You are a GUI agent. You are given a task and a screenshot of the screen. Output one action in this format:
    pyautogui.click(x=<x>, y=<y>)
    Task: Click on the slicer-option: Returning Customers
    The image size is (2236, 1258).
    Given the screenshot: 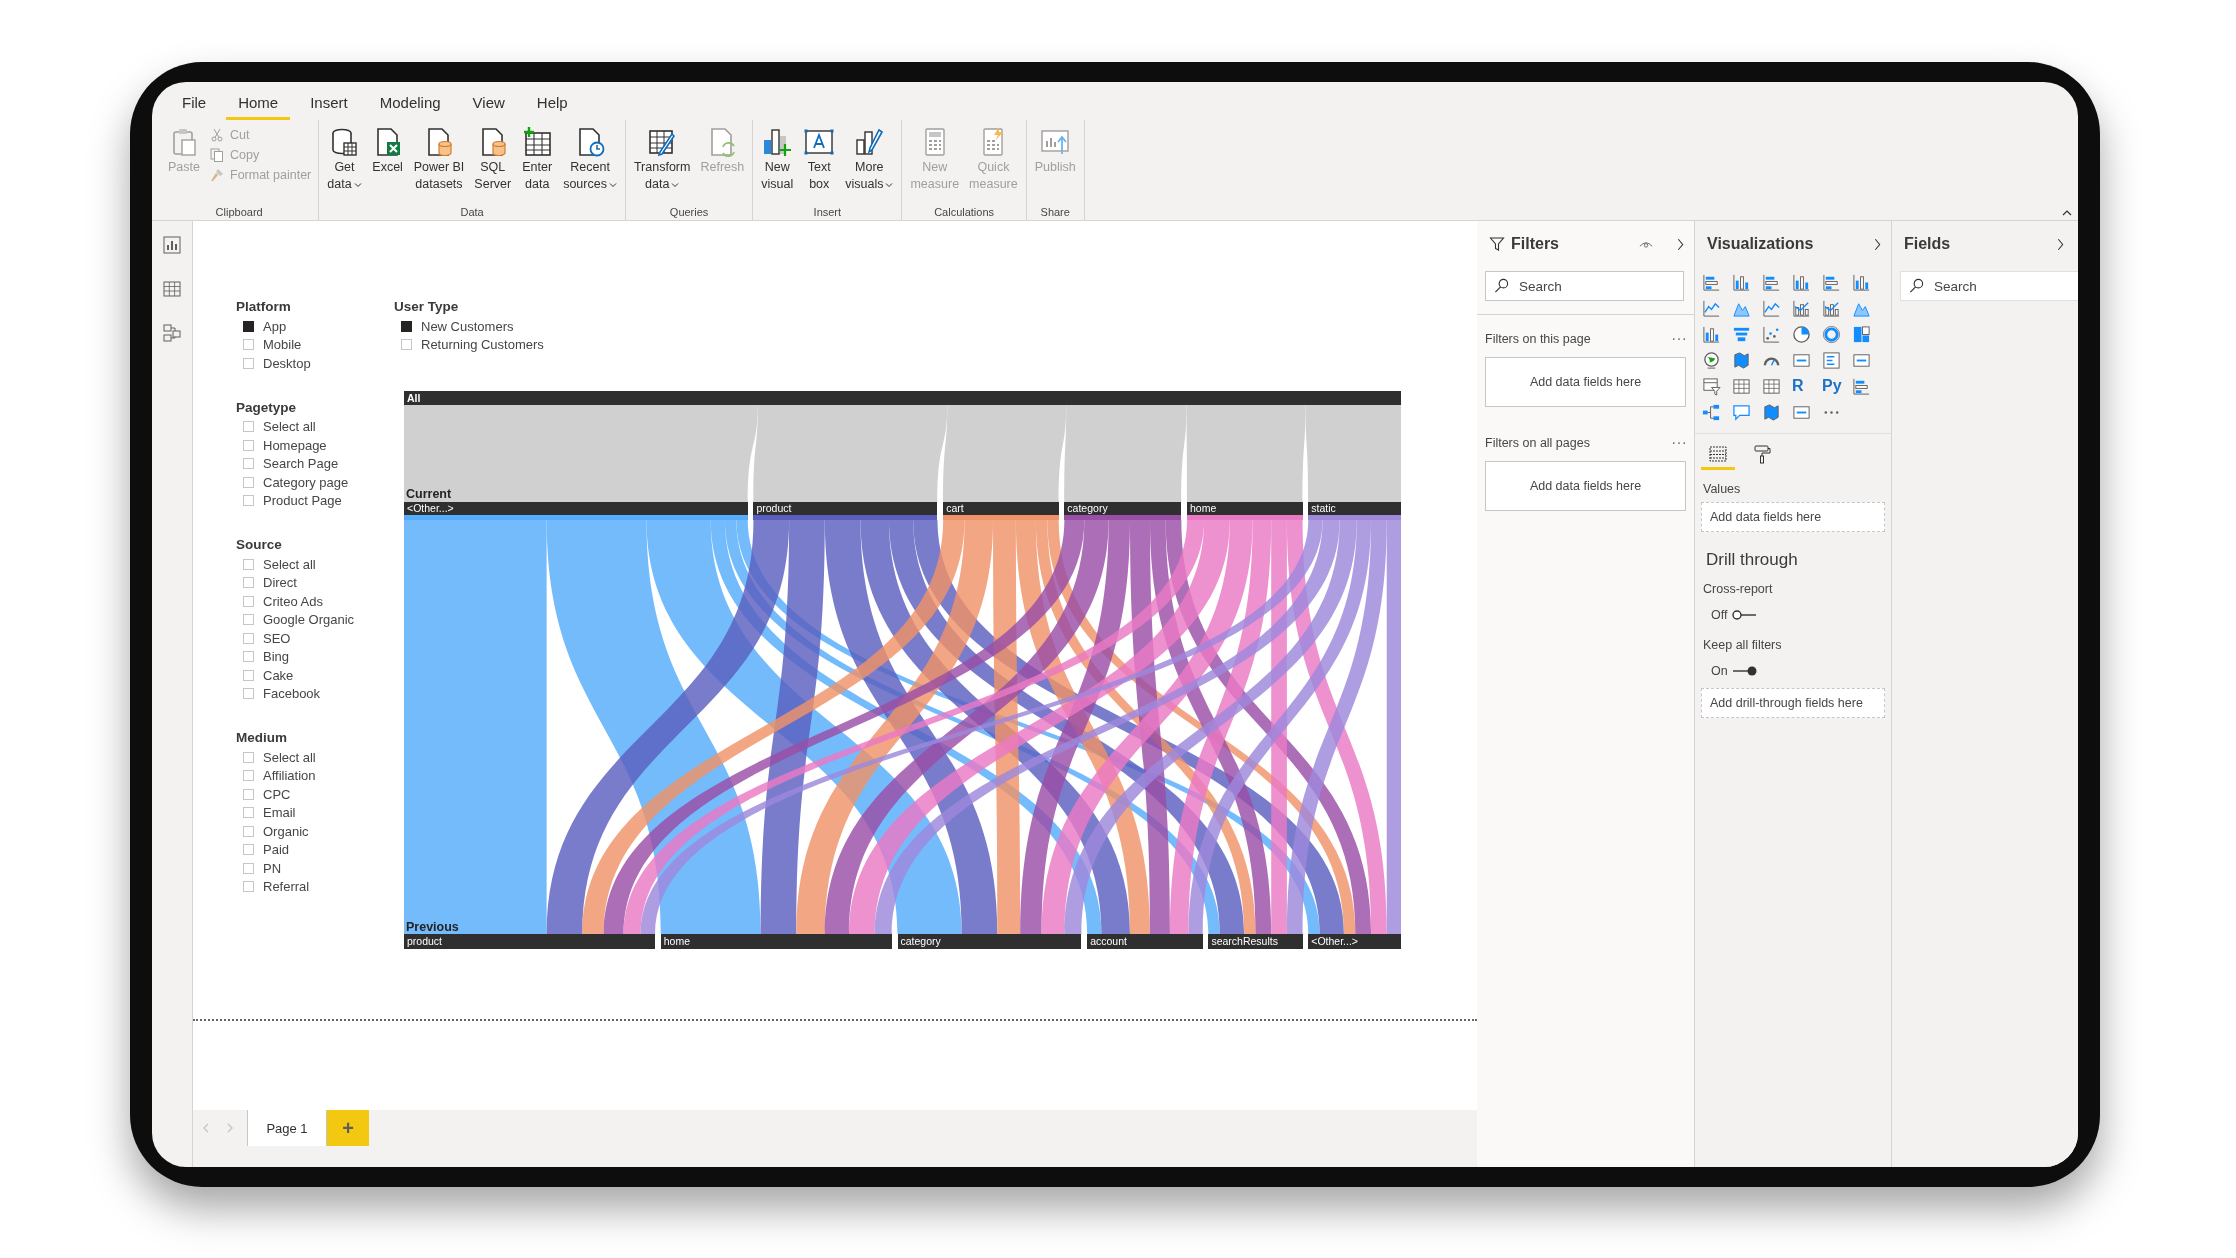 What is the action you would take?
    pyautogui.click(x=482, y=345)
    